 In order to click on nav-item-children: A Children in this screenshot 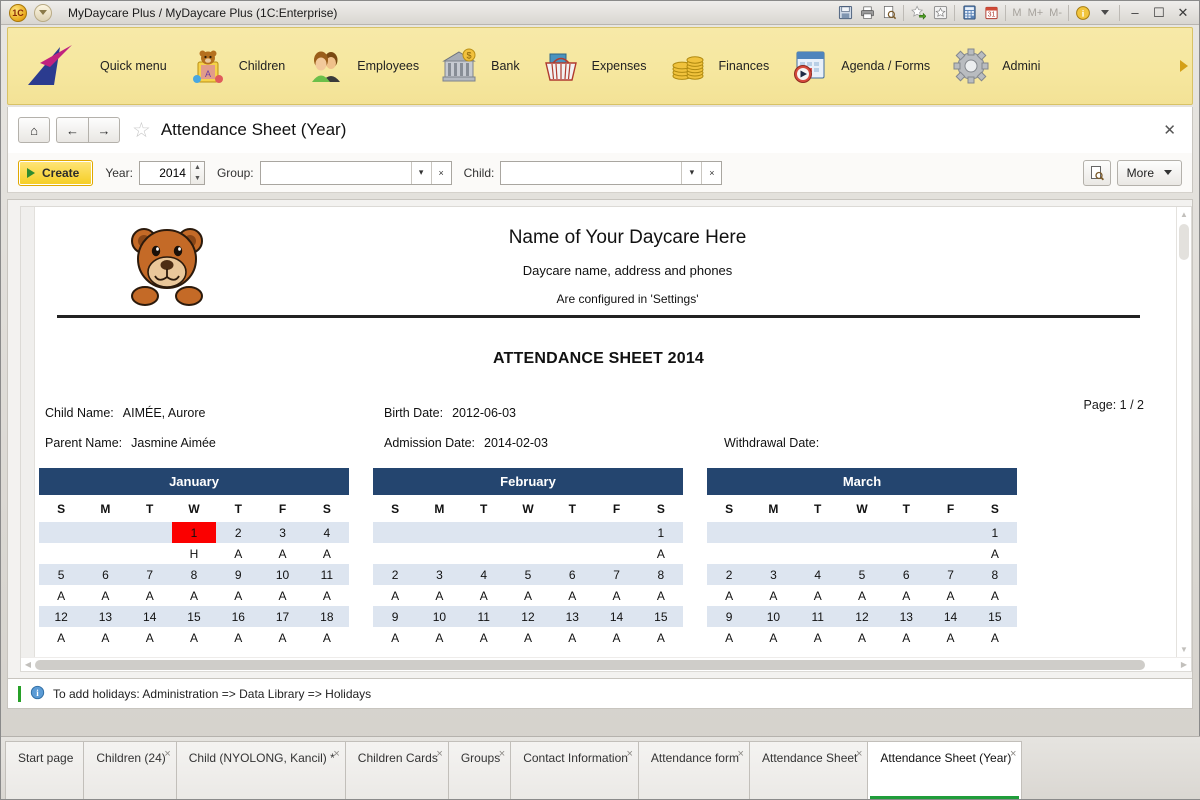, I will do `click(236, 66)`.